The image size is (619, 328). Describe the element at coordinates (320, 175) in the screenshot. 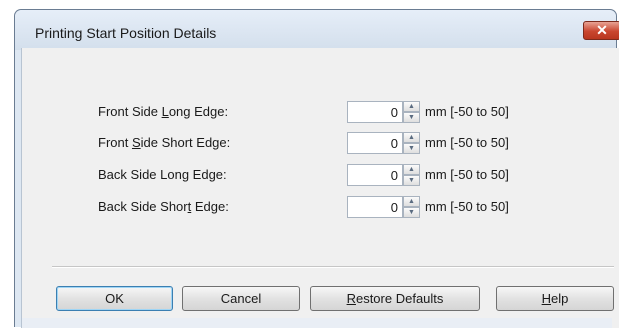

I see `back-side-long-edge-row: Back Side Long Edge: ▲ ▼ mm [-50 to 50]` at that location.